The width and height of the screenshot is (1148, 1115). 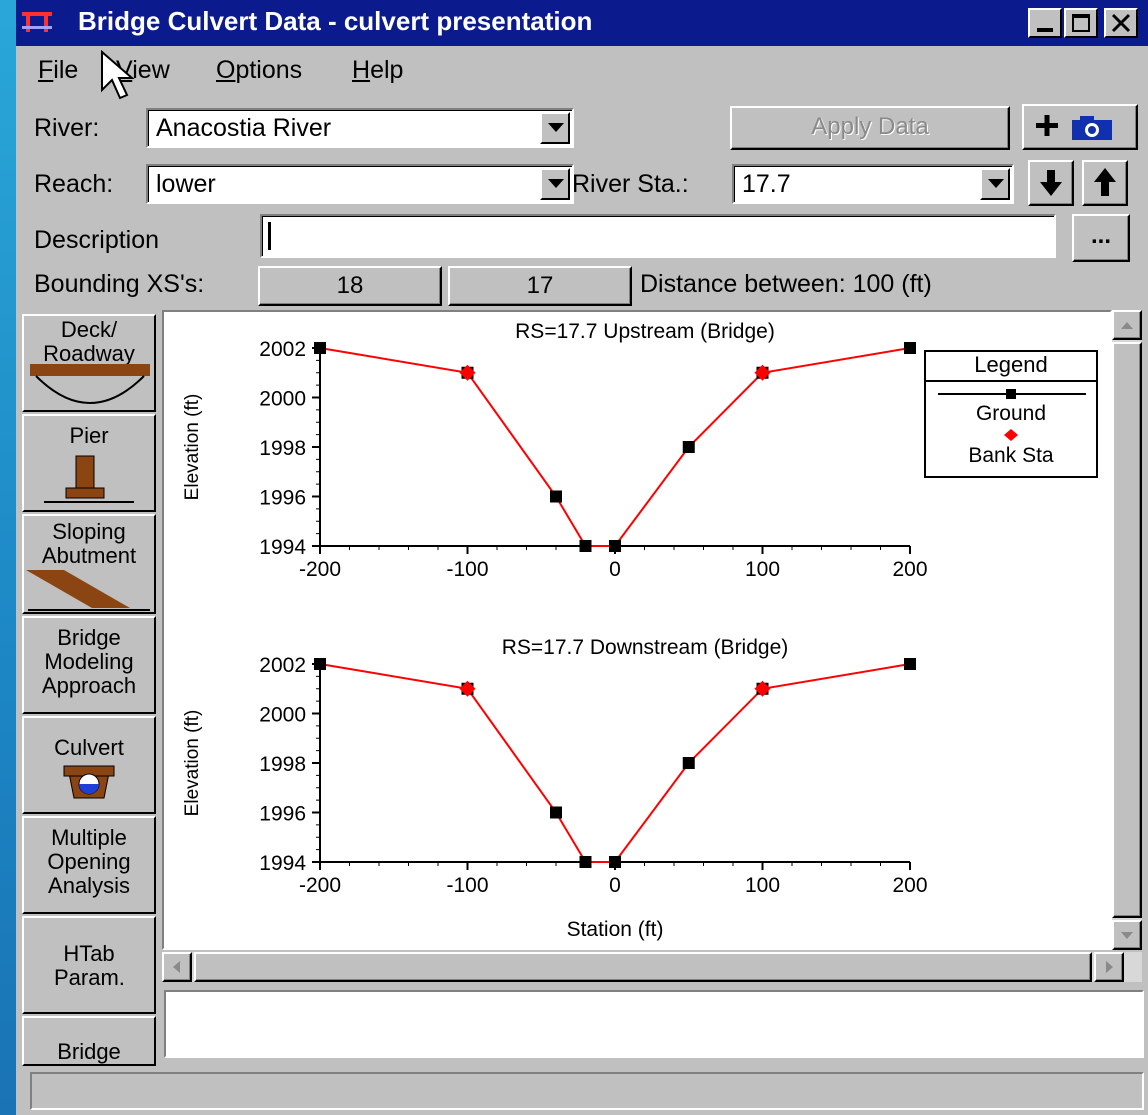 I want to click on menu-bar: File View Options Help, so click(x=582, y=74).